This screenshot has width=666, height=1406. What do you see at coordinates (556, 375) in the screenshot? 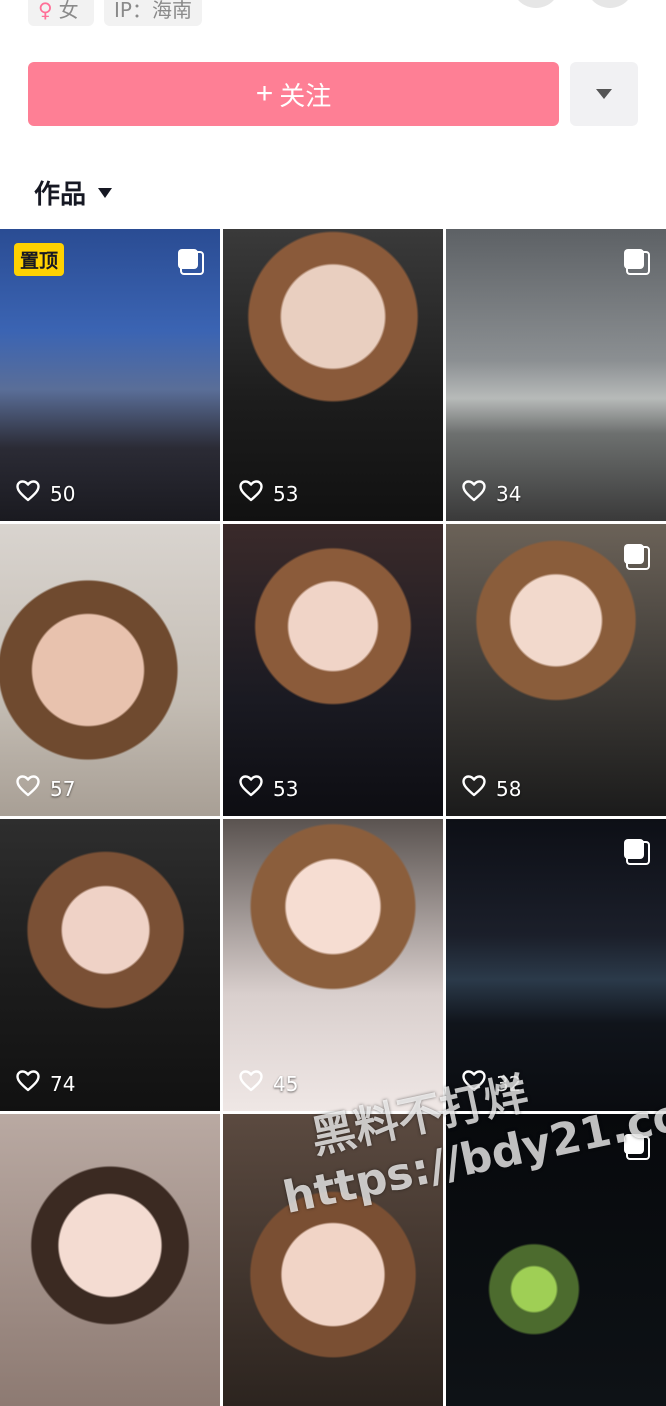
I see `post-thumbnail: 34` at bounding box center [556, 375].